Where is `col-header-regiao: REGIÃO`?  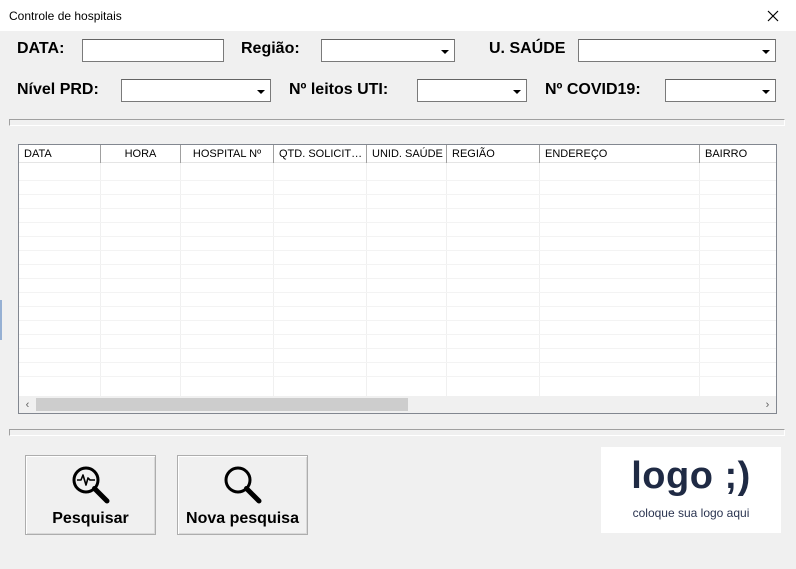 col-header-regiao: REGIÃO is located at coordinates (493, 154).